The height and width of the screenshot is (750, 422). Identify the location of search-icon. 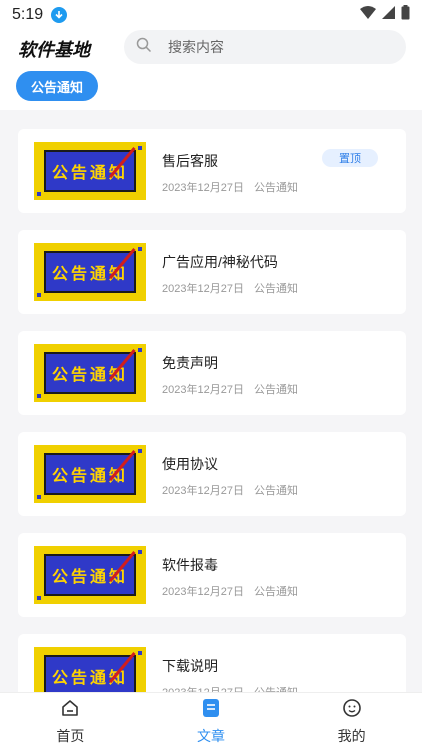
(144, 47).